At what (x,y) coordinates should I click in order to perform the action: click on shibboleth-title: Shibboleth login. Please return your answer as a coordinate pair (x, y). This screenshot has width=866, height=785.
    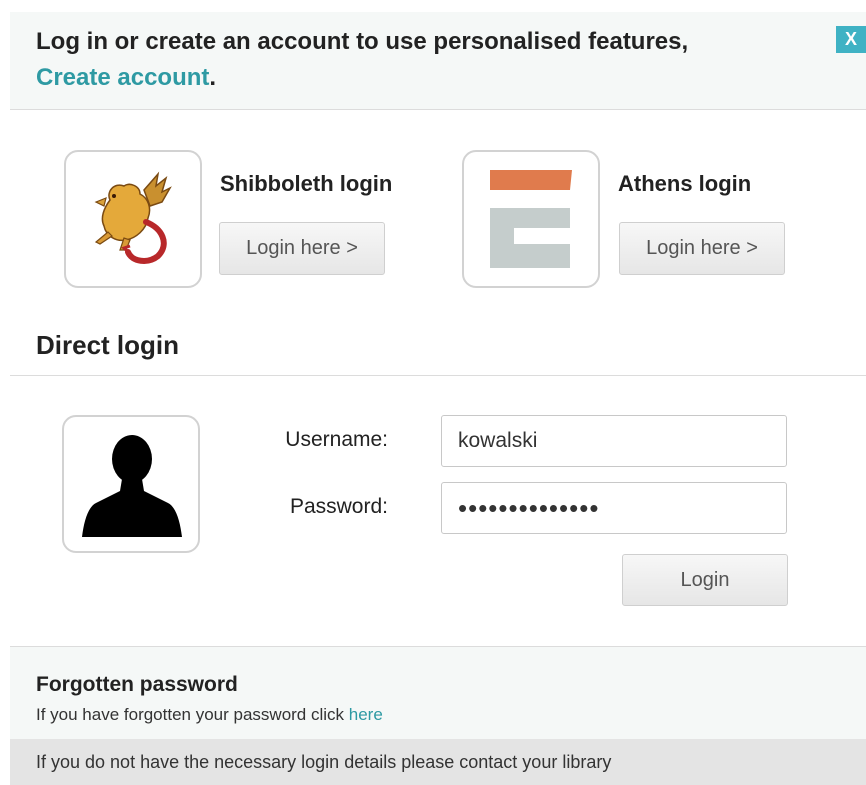
    Looking at the image, I should click on (306, 183).